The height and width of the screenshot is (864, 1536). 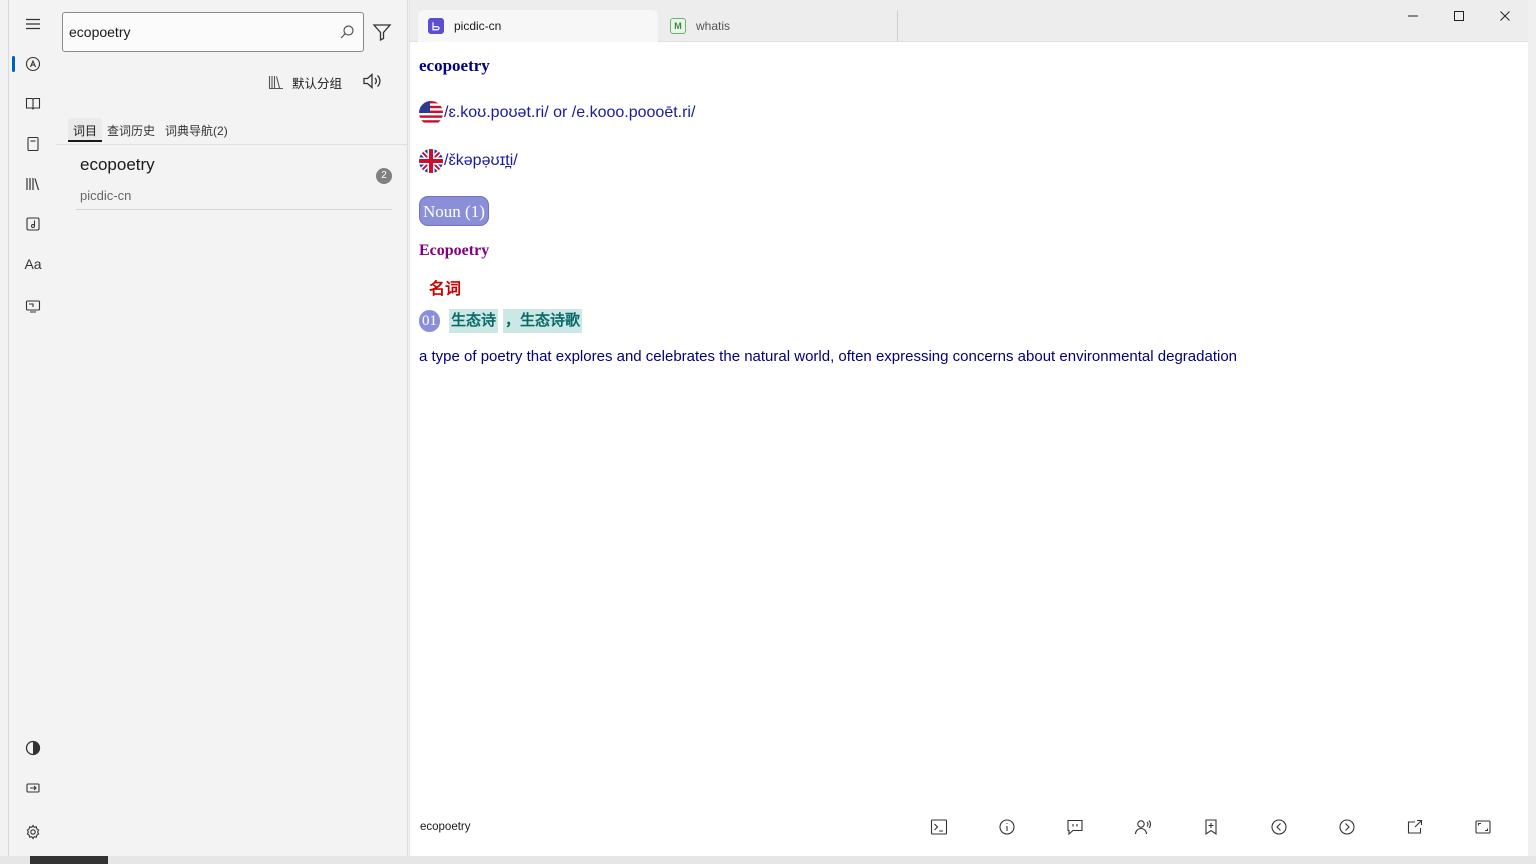 I want to click on whatis-icon: M, so click(x=678, y=26).